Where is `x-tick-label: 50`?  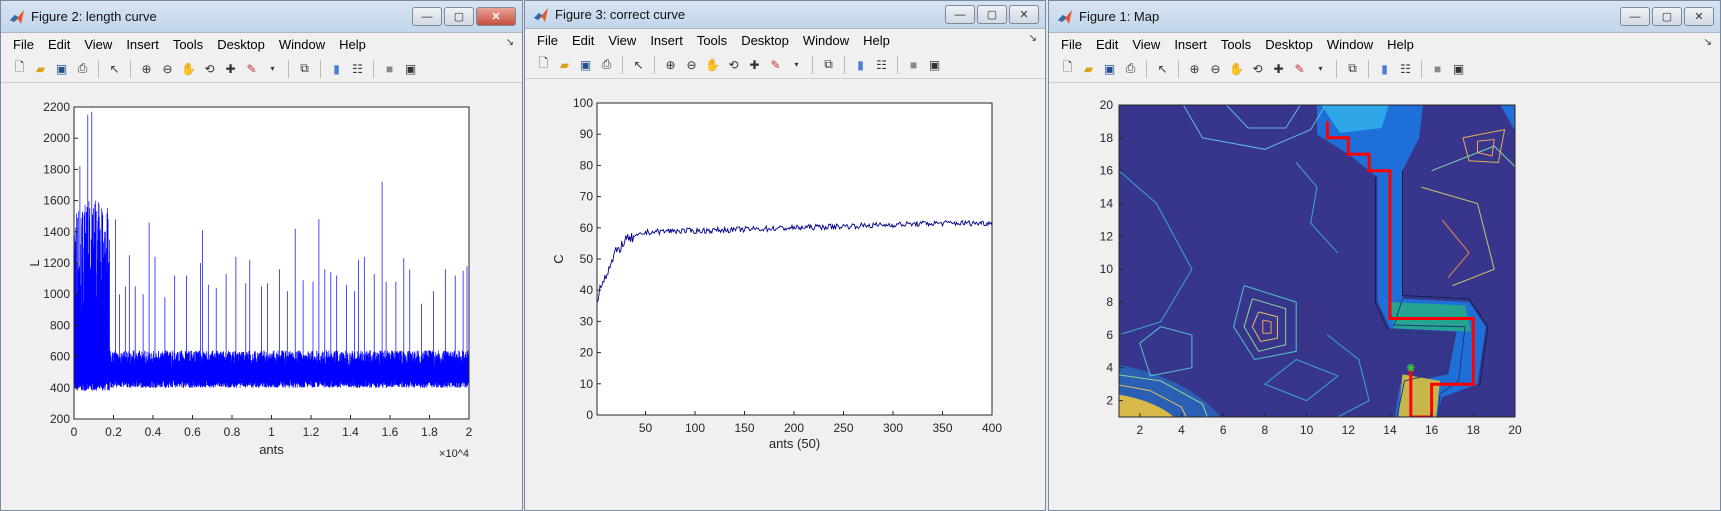 x-tick-label: 50 is located at coordinates (646, 428).